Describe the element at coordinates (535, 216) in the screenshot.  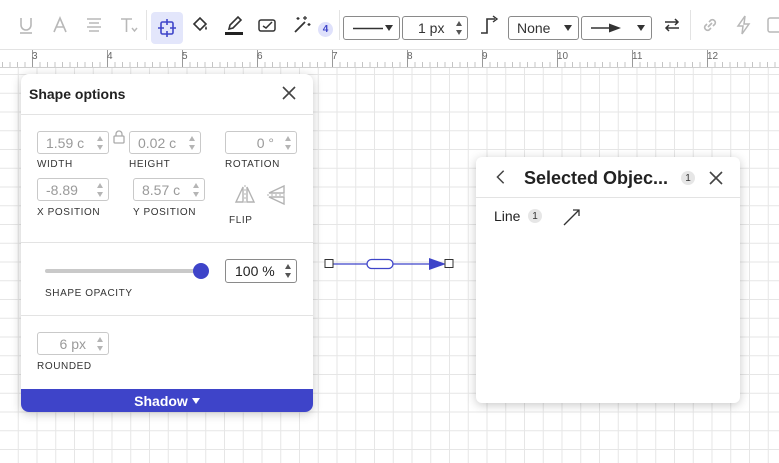
I see `item-count-badge: 1` at that location.